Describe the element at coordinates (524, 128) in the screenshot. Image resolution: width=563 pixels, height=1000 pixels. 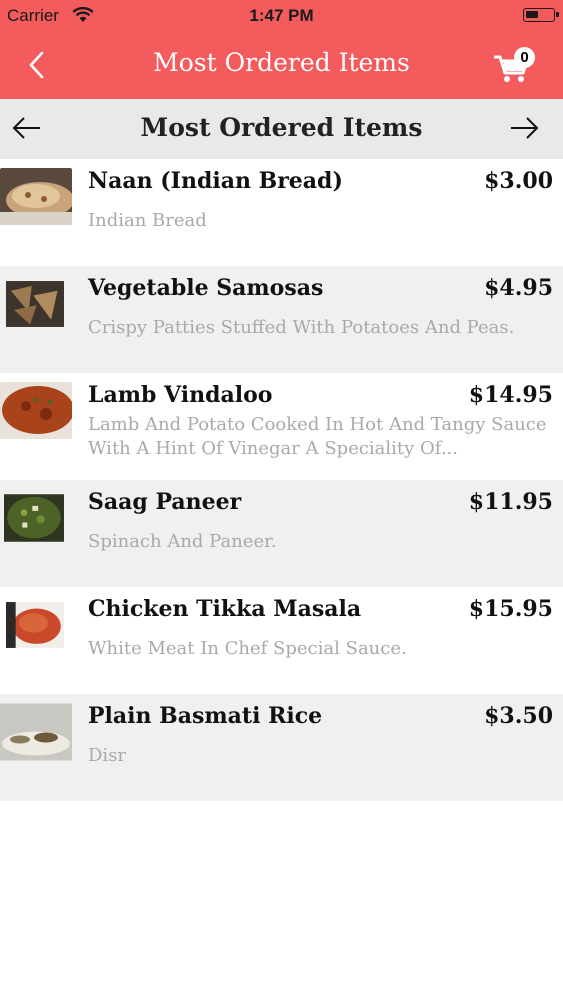
I see `arrow-right-icon` at that location.